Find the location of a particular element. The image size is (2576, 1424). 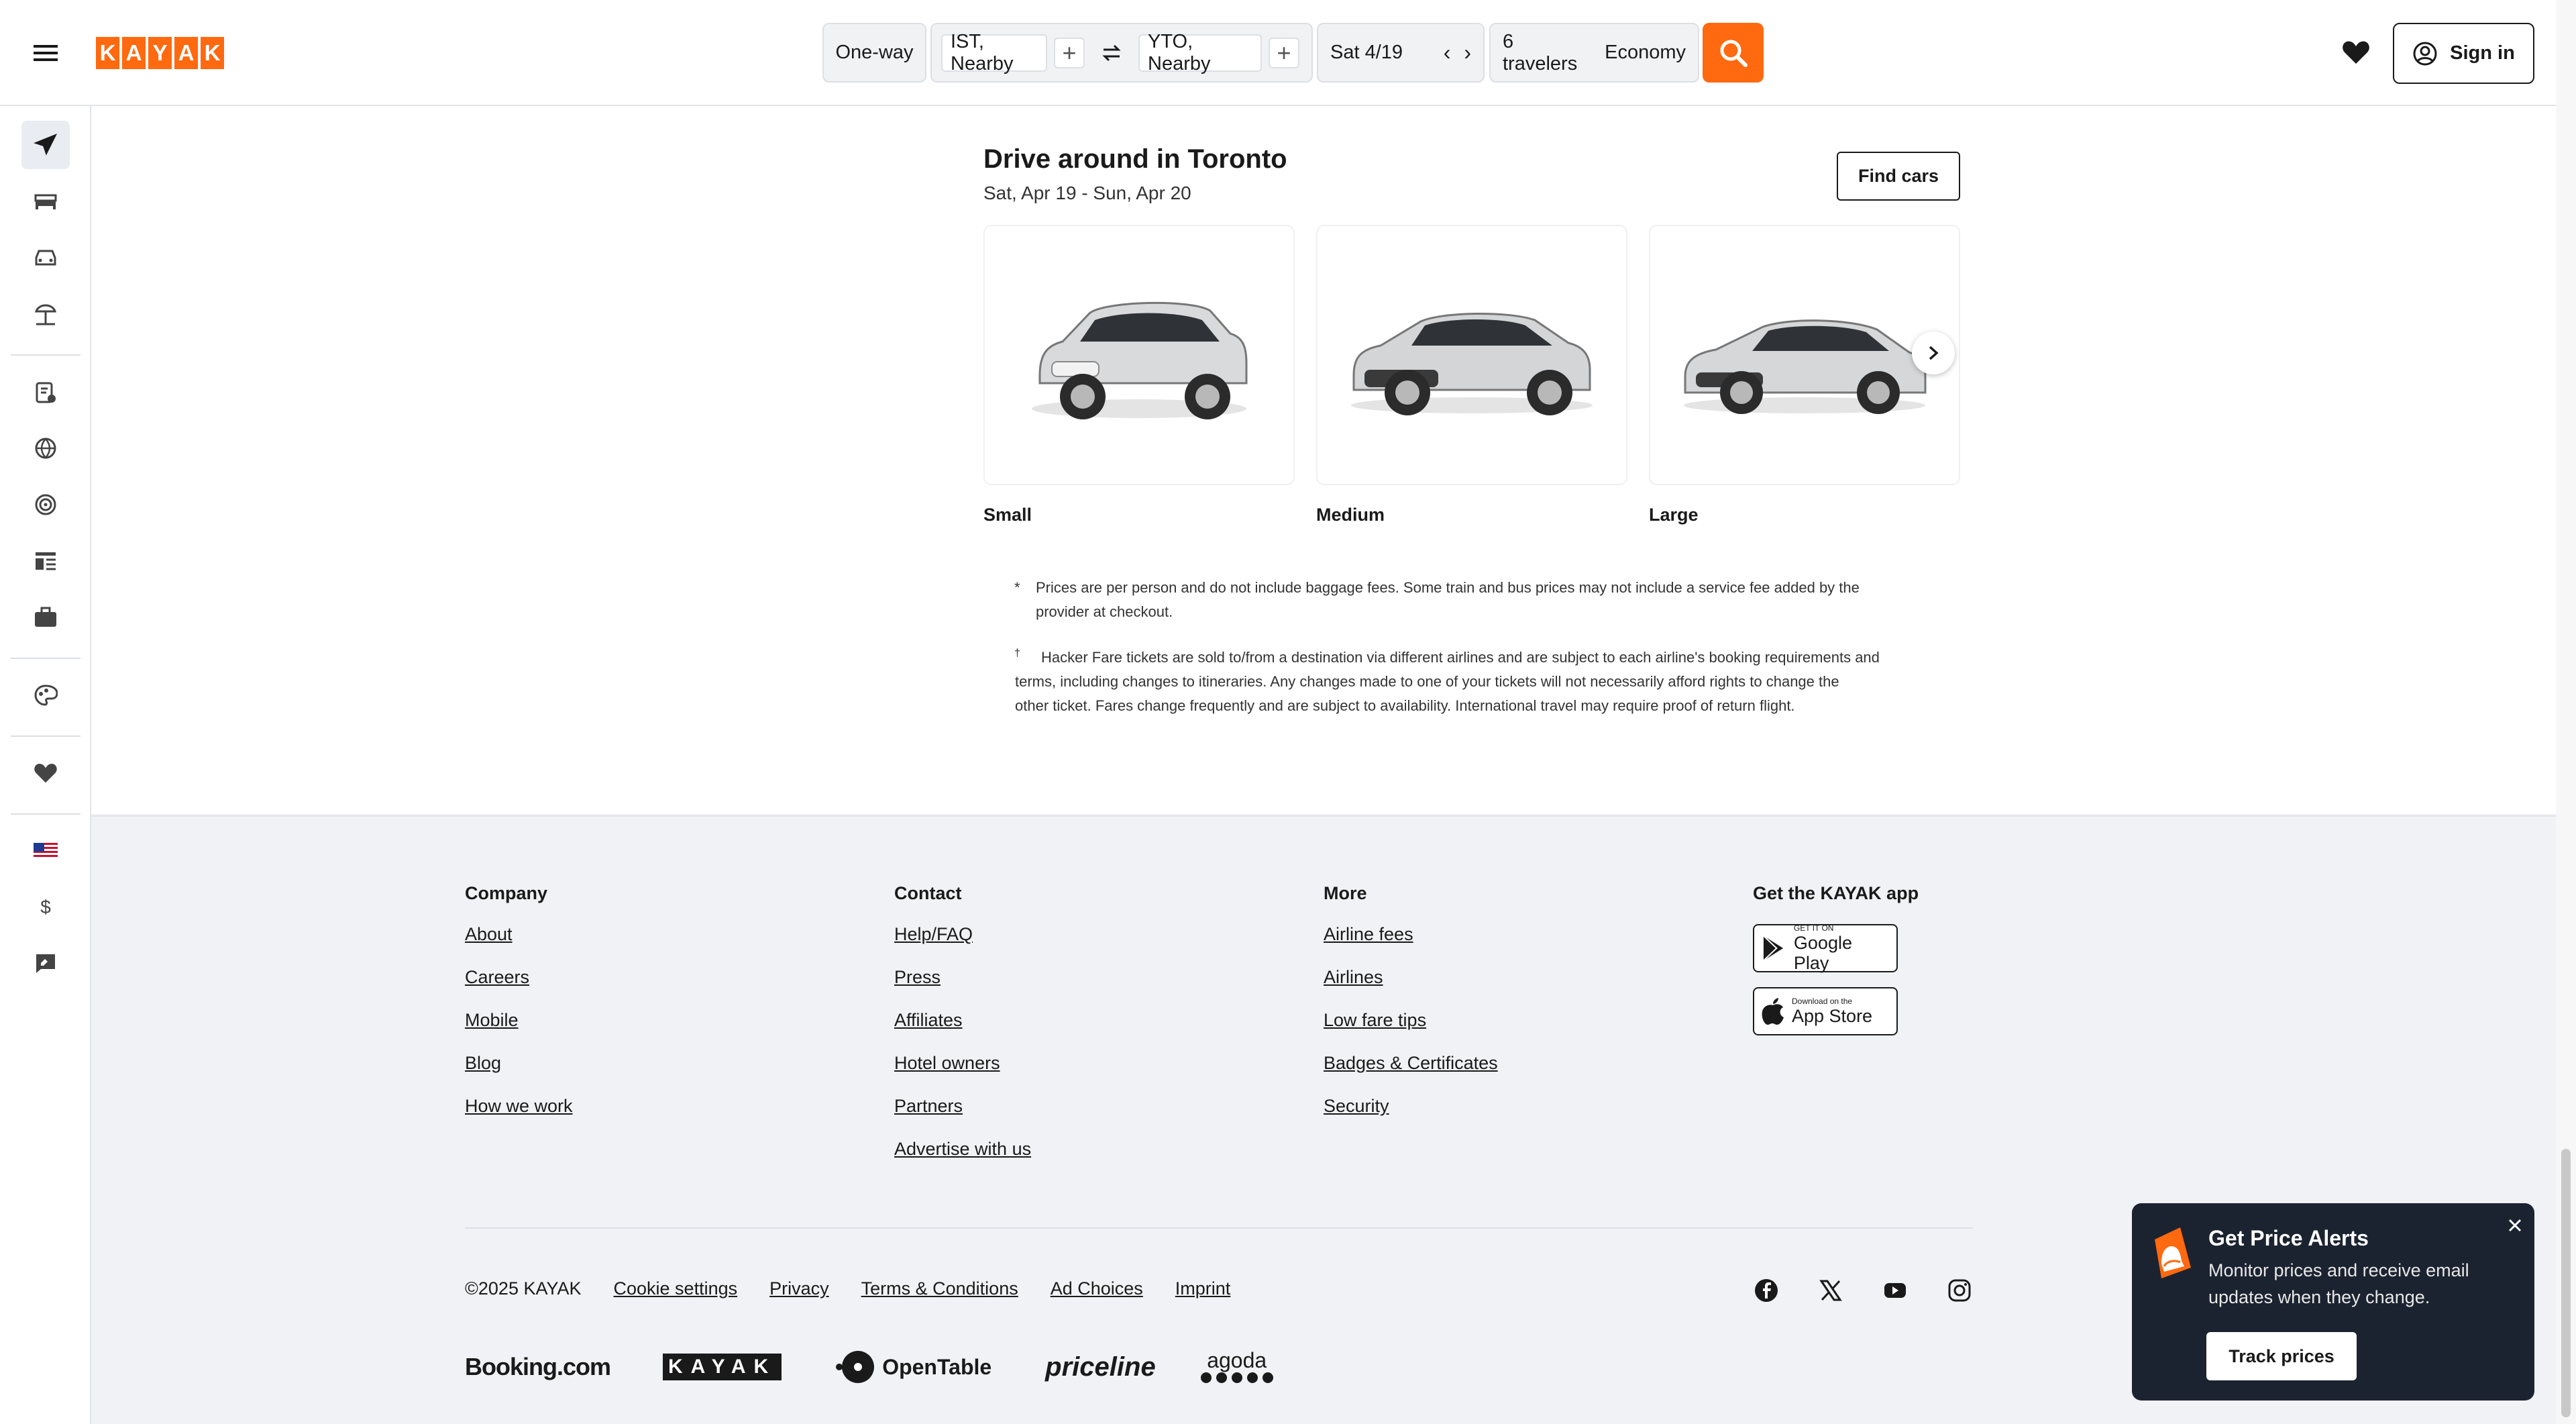

sidebar-item-feedback is located at coordinates (45, 963).